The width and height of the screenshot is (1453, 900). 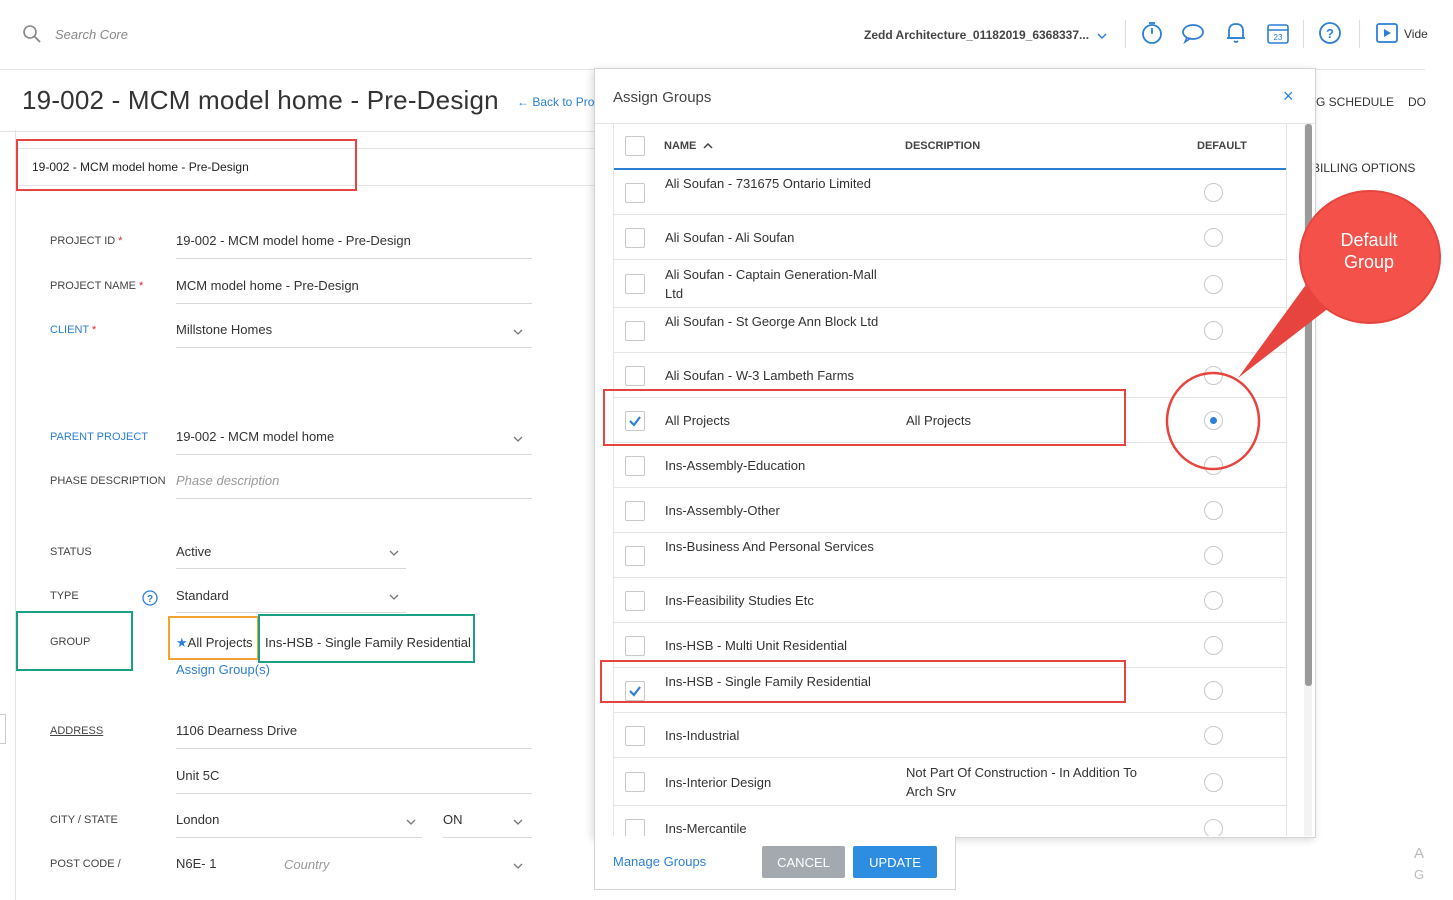 What do you see at coordinates (1417, 102) in the screenshot?
I see `tab-documents: DO` at bounding box center [1417, 102].